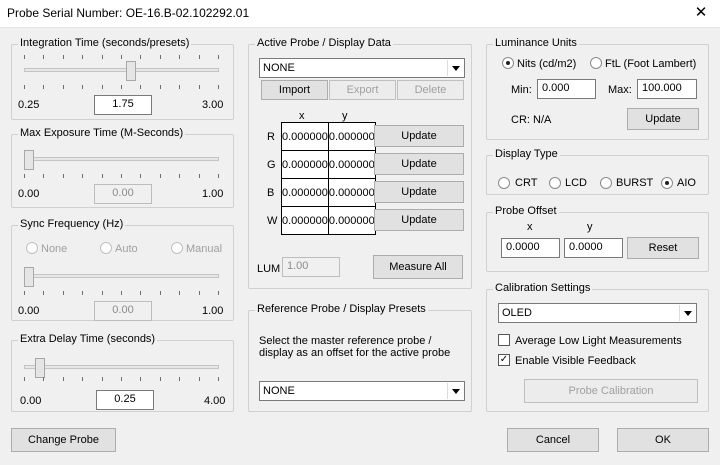 This screenshot has height=465, width=720. I want to click on integration-slider-thumb, so click(131, 71).